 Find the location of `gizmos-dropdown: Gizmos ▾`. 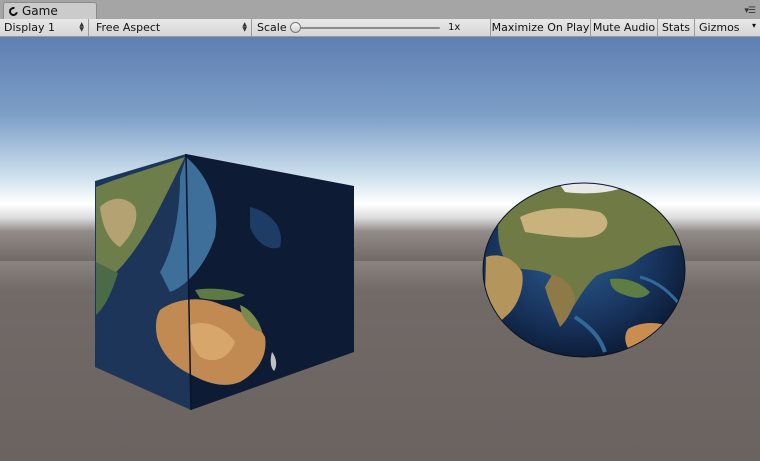

gizmos-dropdown: Gizmos ▾ is located at coordinates (727, 27).